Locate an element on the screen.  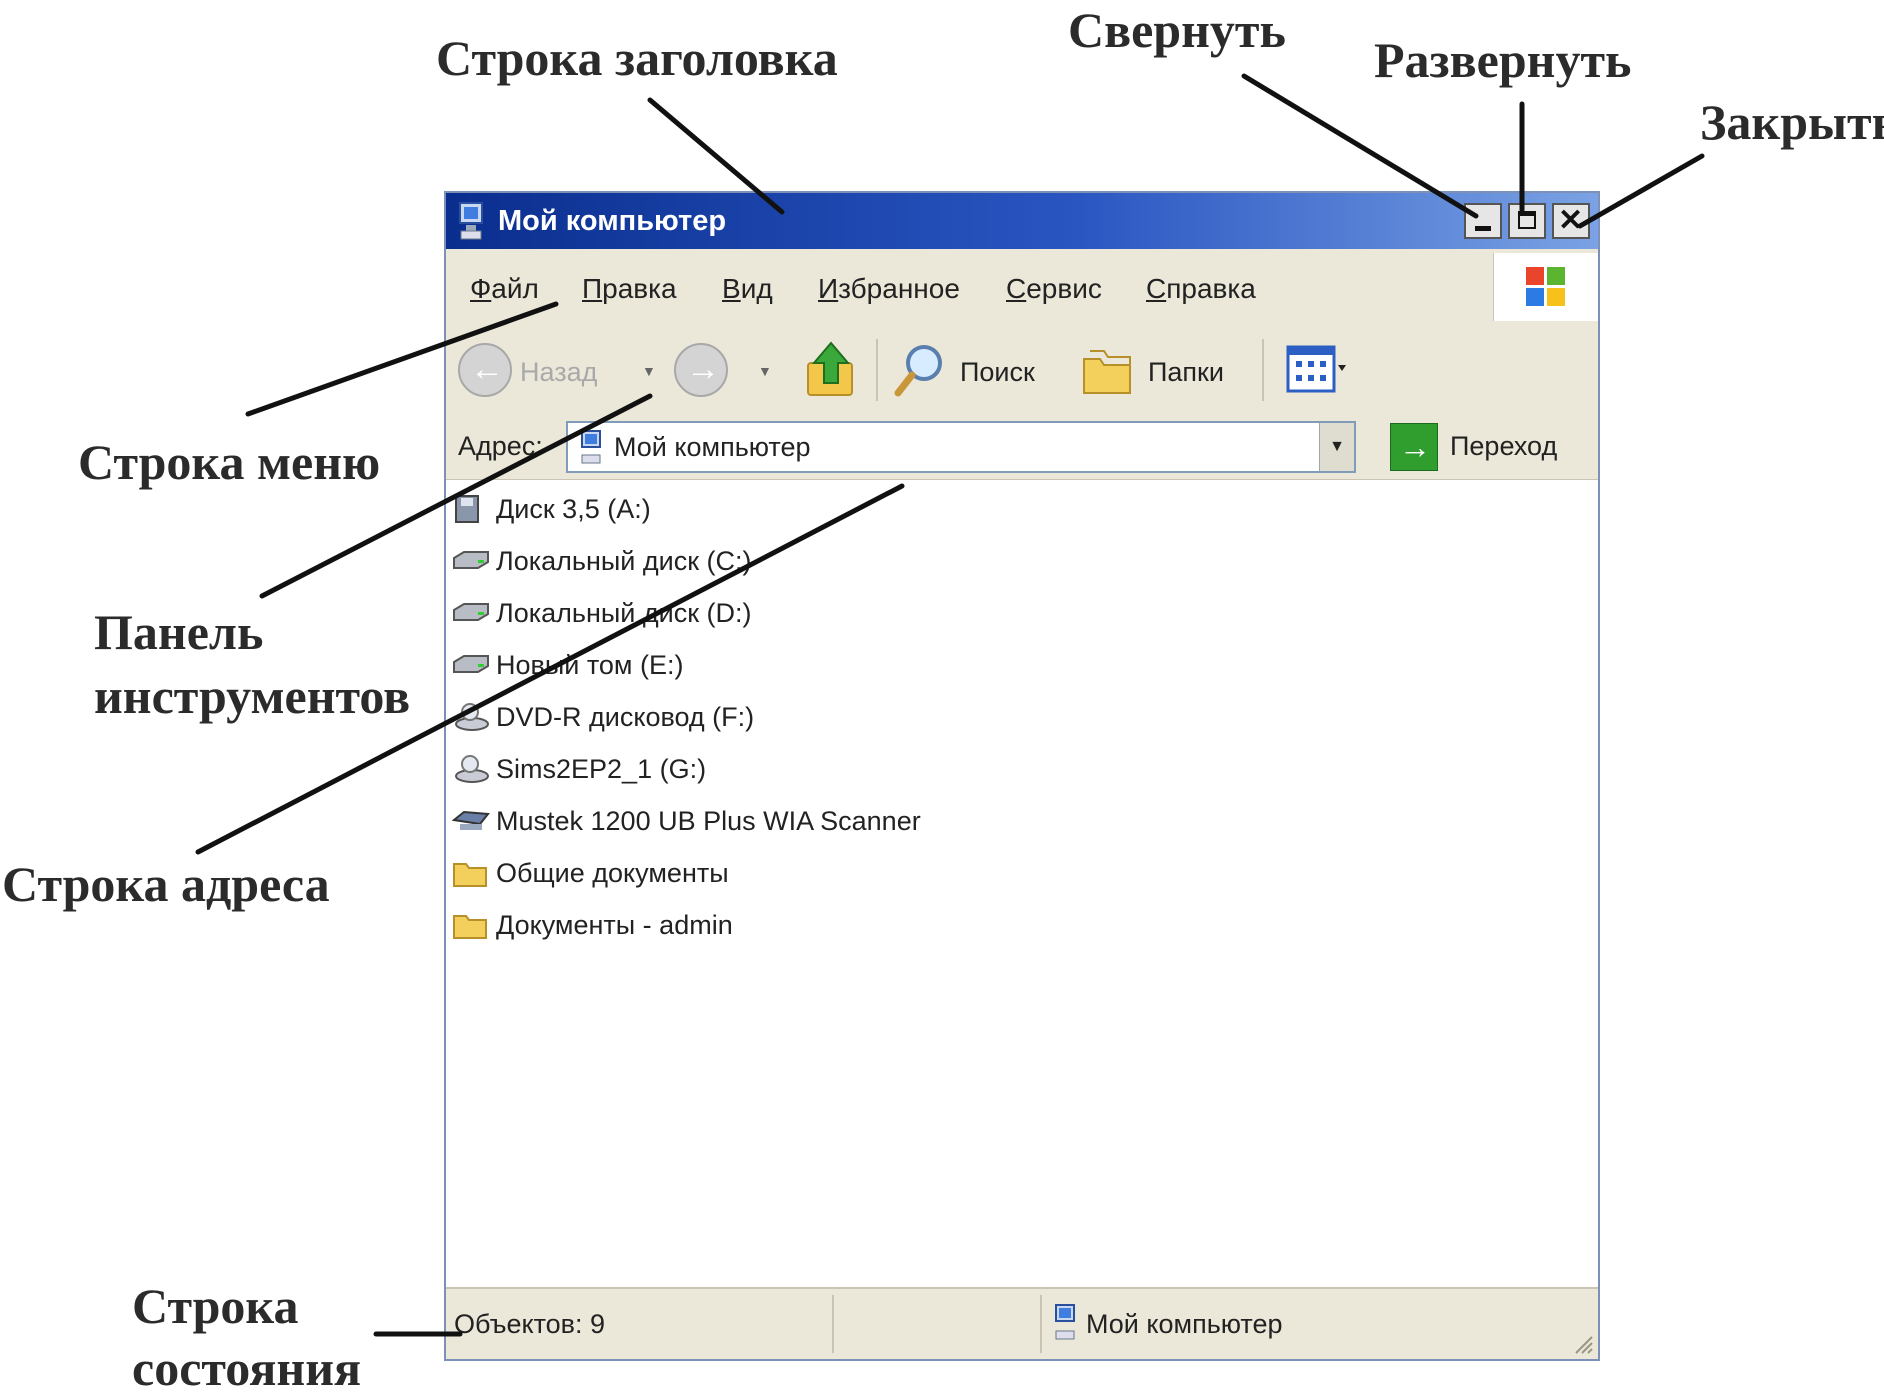
menu-tools: Сервис is located at coordinates (1054, 289).